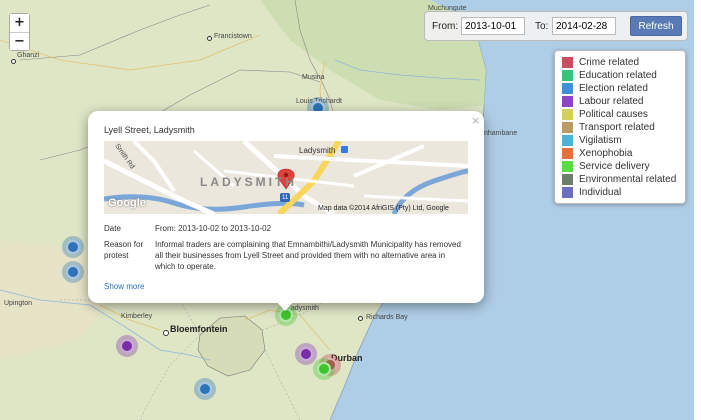 The height and width of the screenshot is (420, 701). I want to click on from-label: From:, so click(445, 26).